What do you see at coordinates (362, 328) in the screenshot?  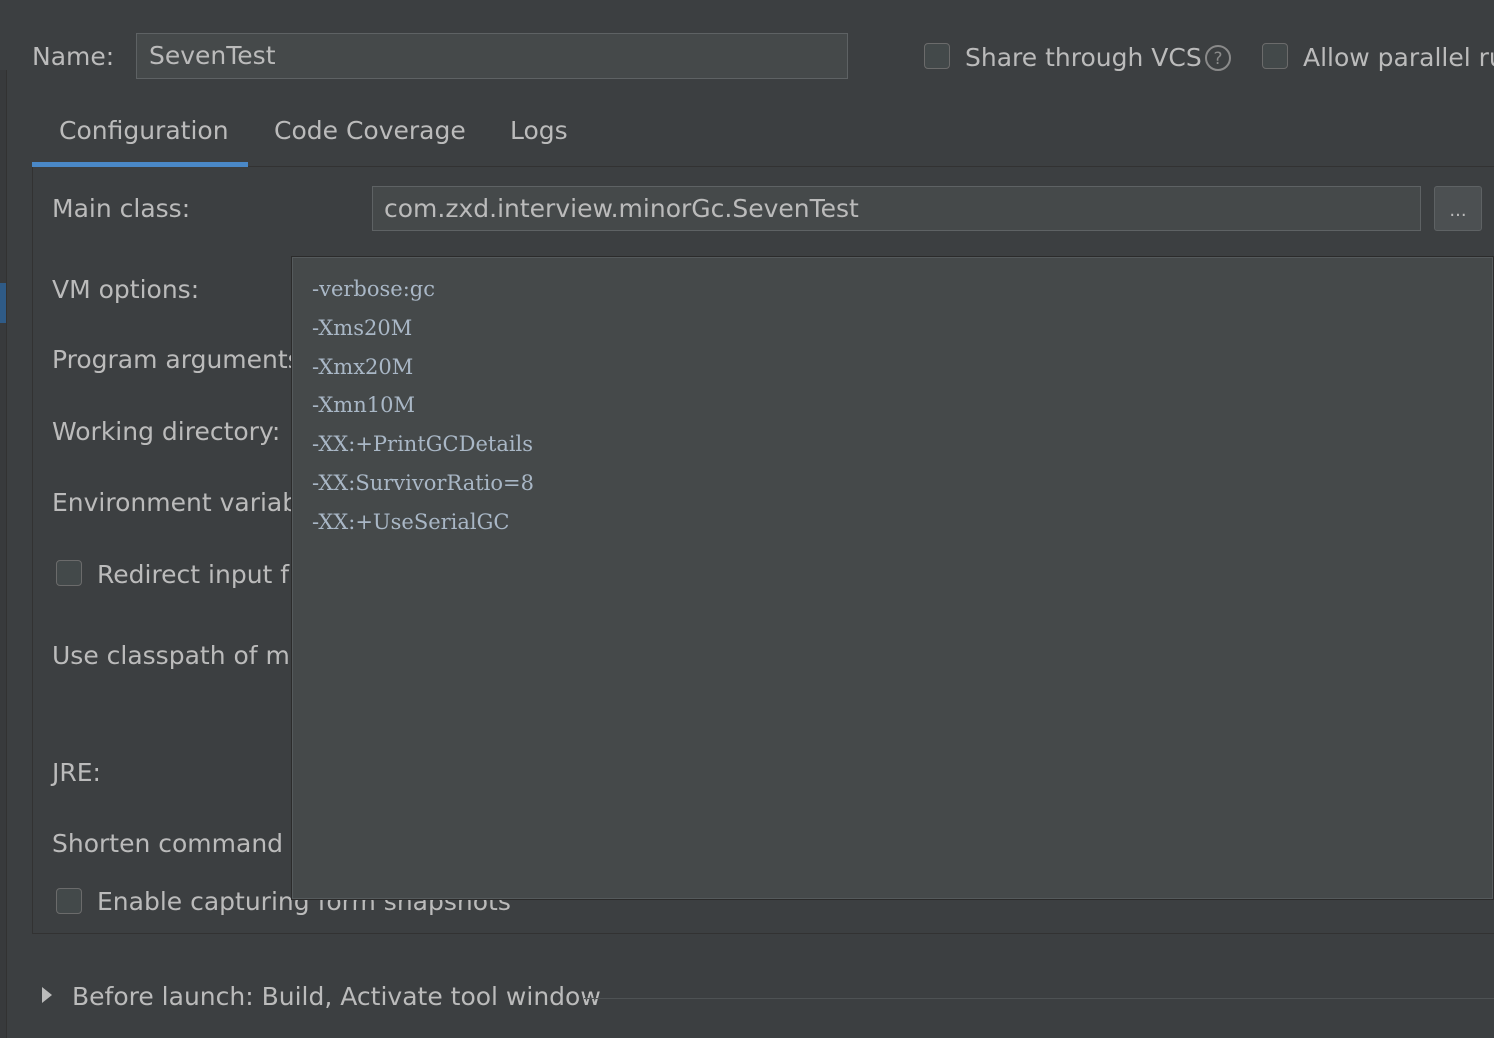 I see `vm-option-line: -Xms20M` at bounding box center [362, 328].